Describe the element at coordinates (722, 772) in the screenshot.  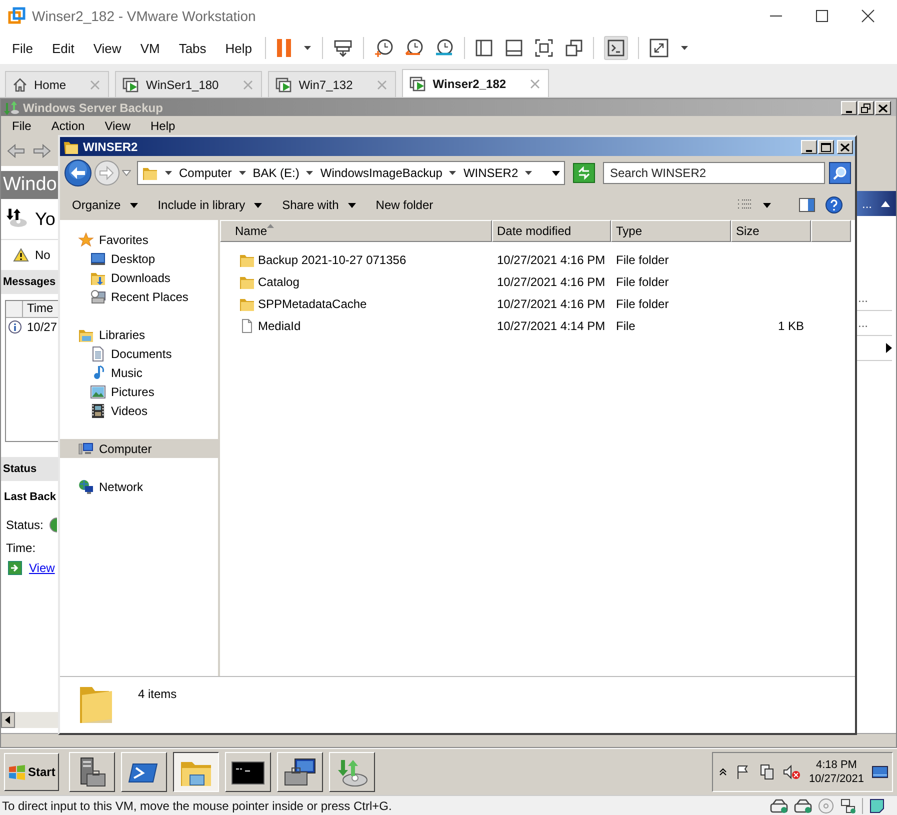
I see `show-hidden-icons-icon` at that location.